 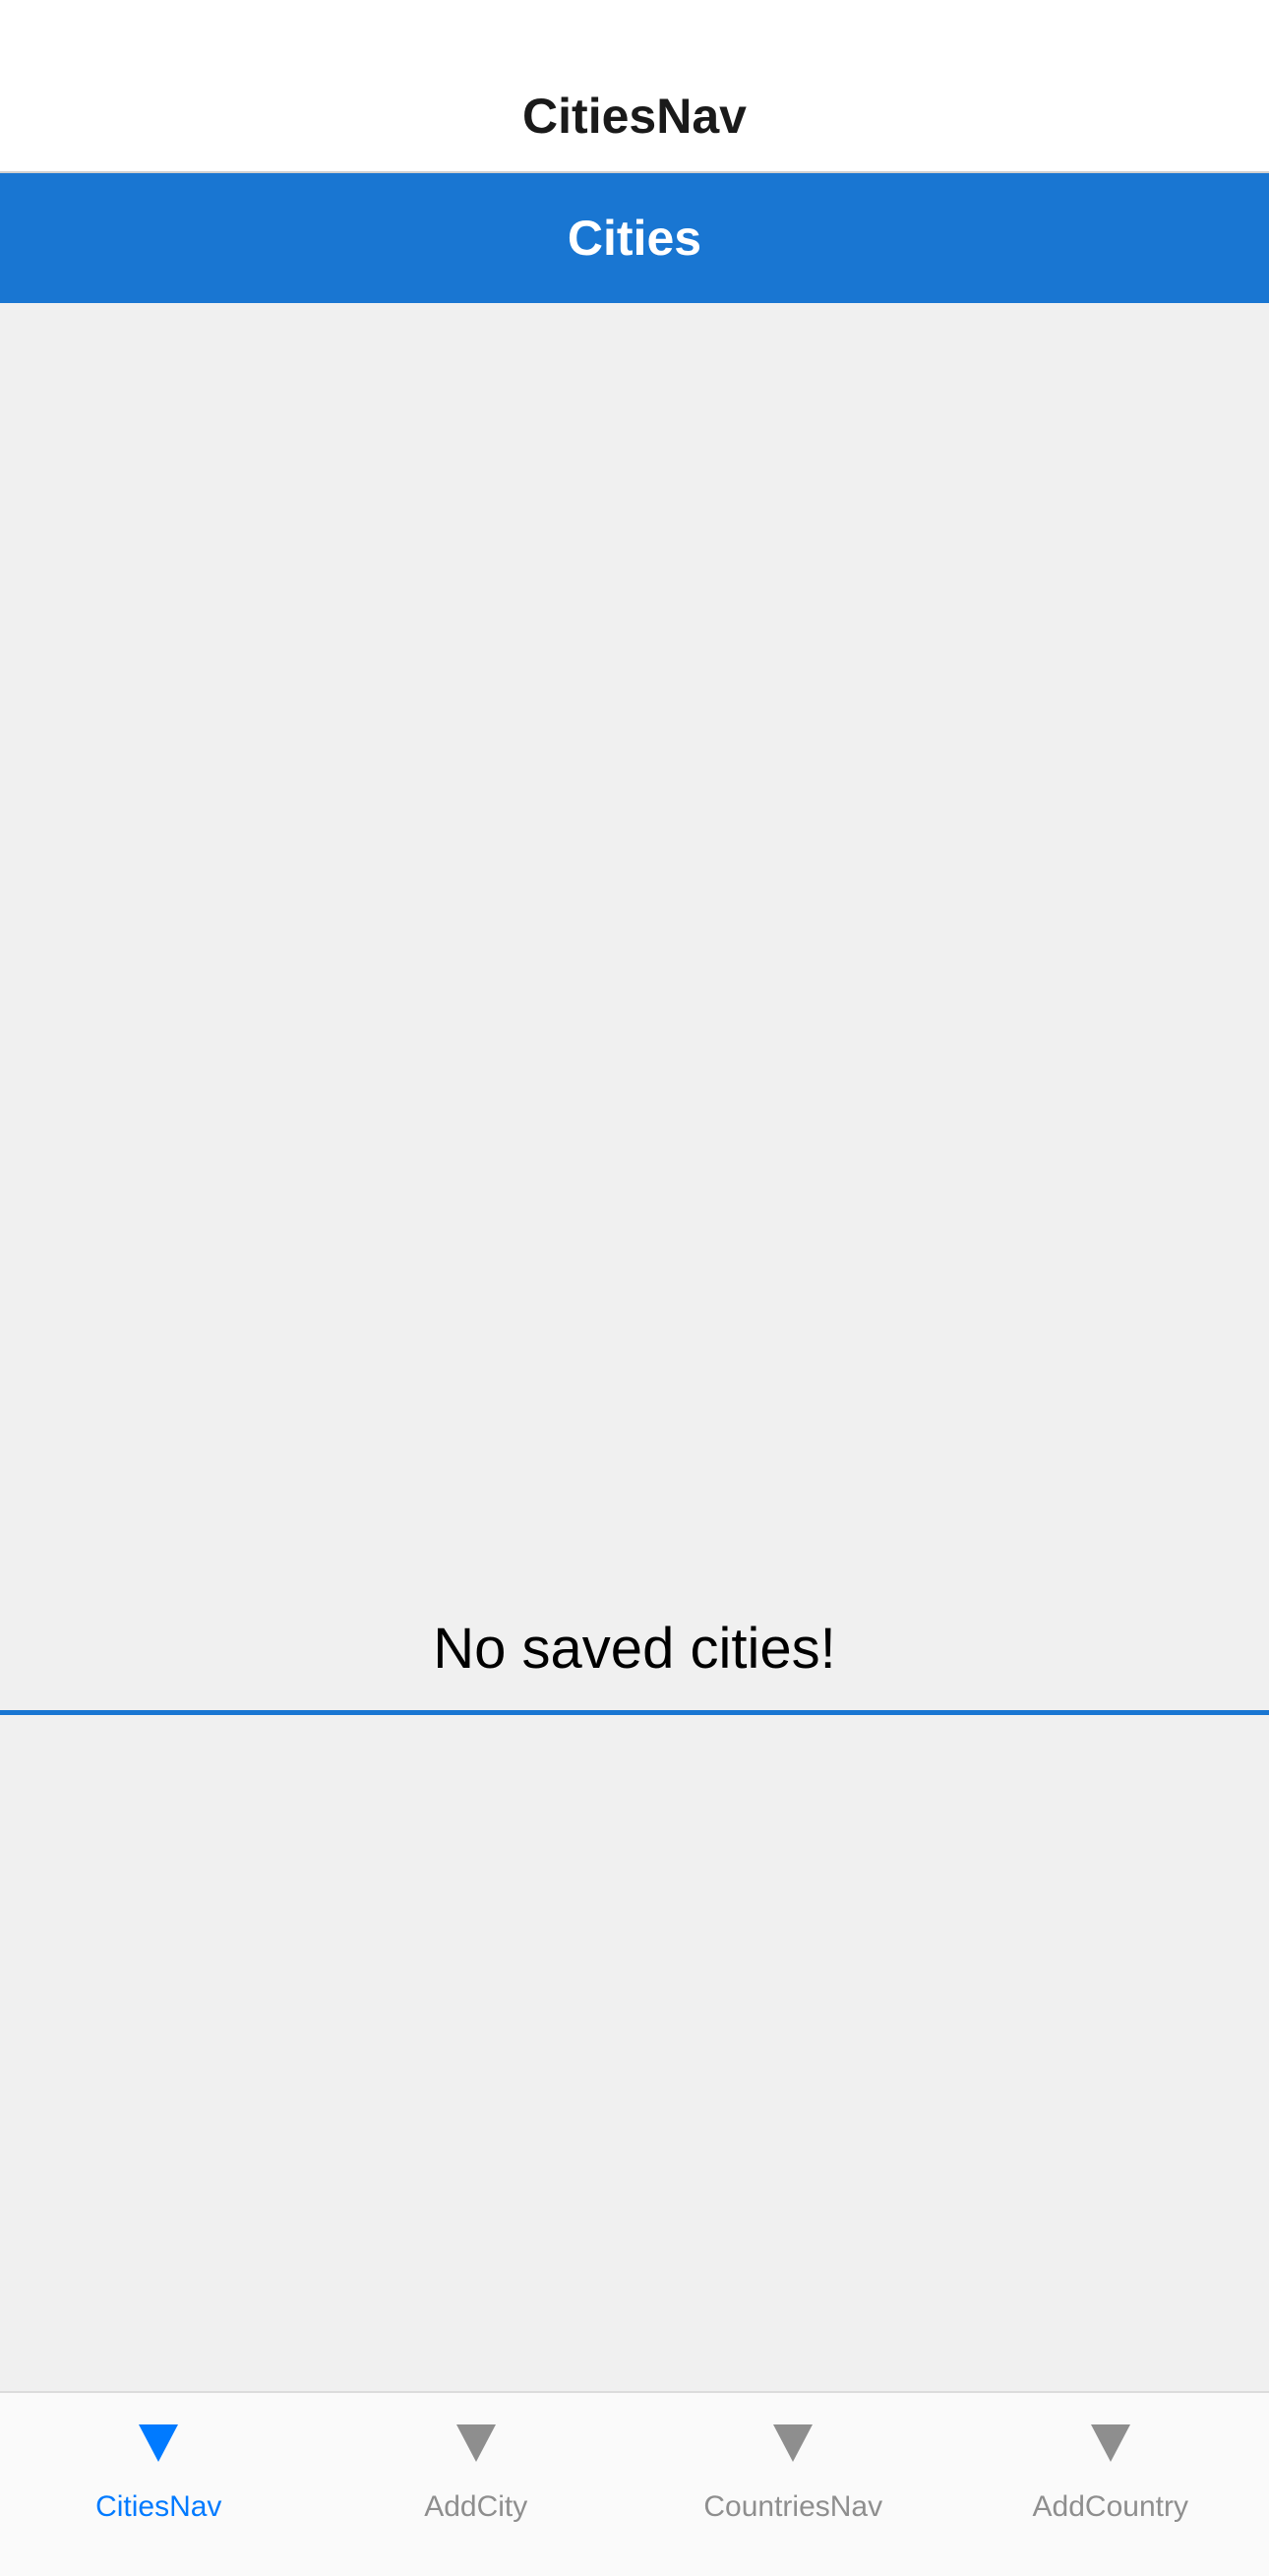 I want to click on tab-countries-nav: CountriesNav, so click(x=793, y=2484).